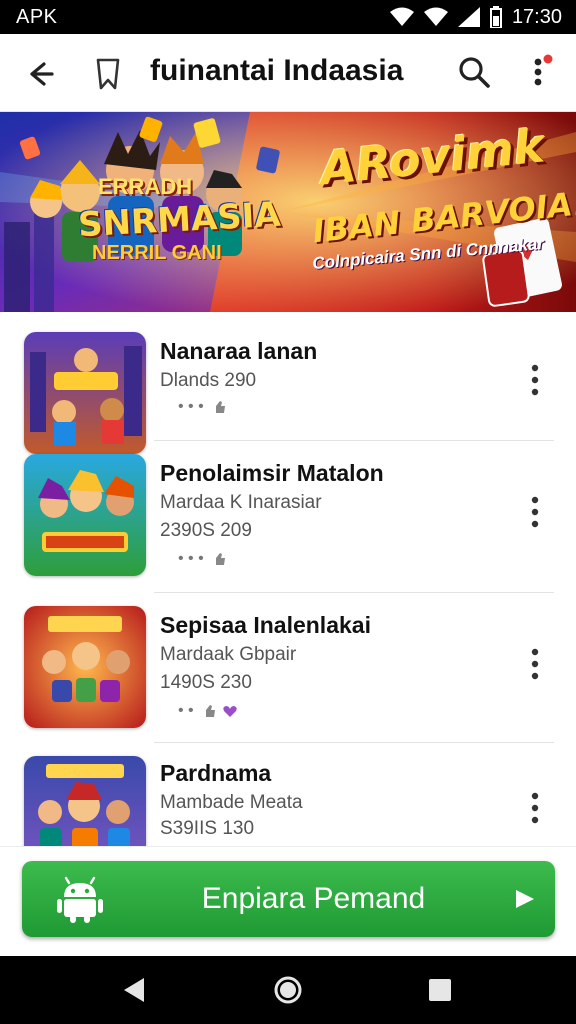 The image size is (576, 1024). Describe the element at coordinates (525, 899) in the screenshot. I see `play-icon` at that location.